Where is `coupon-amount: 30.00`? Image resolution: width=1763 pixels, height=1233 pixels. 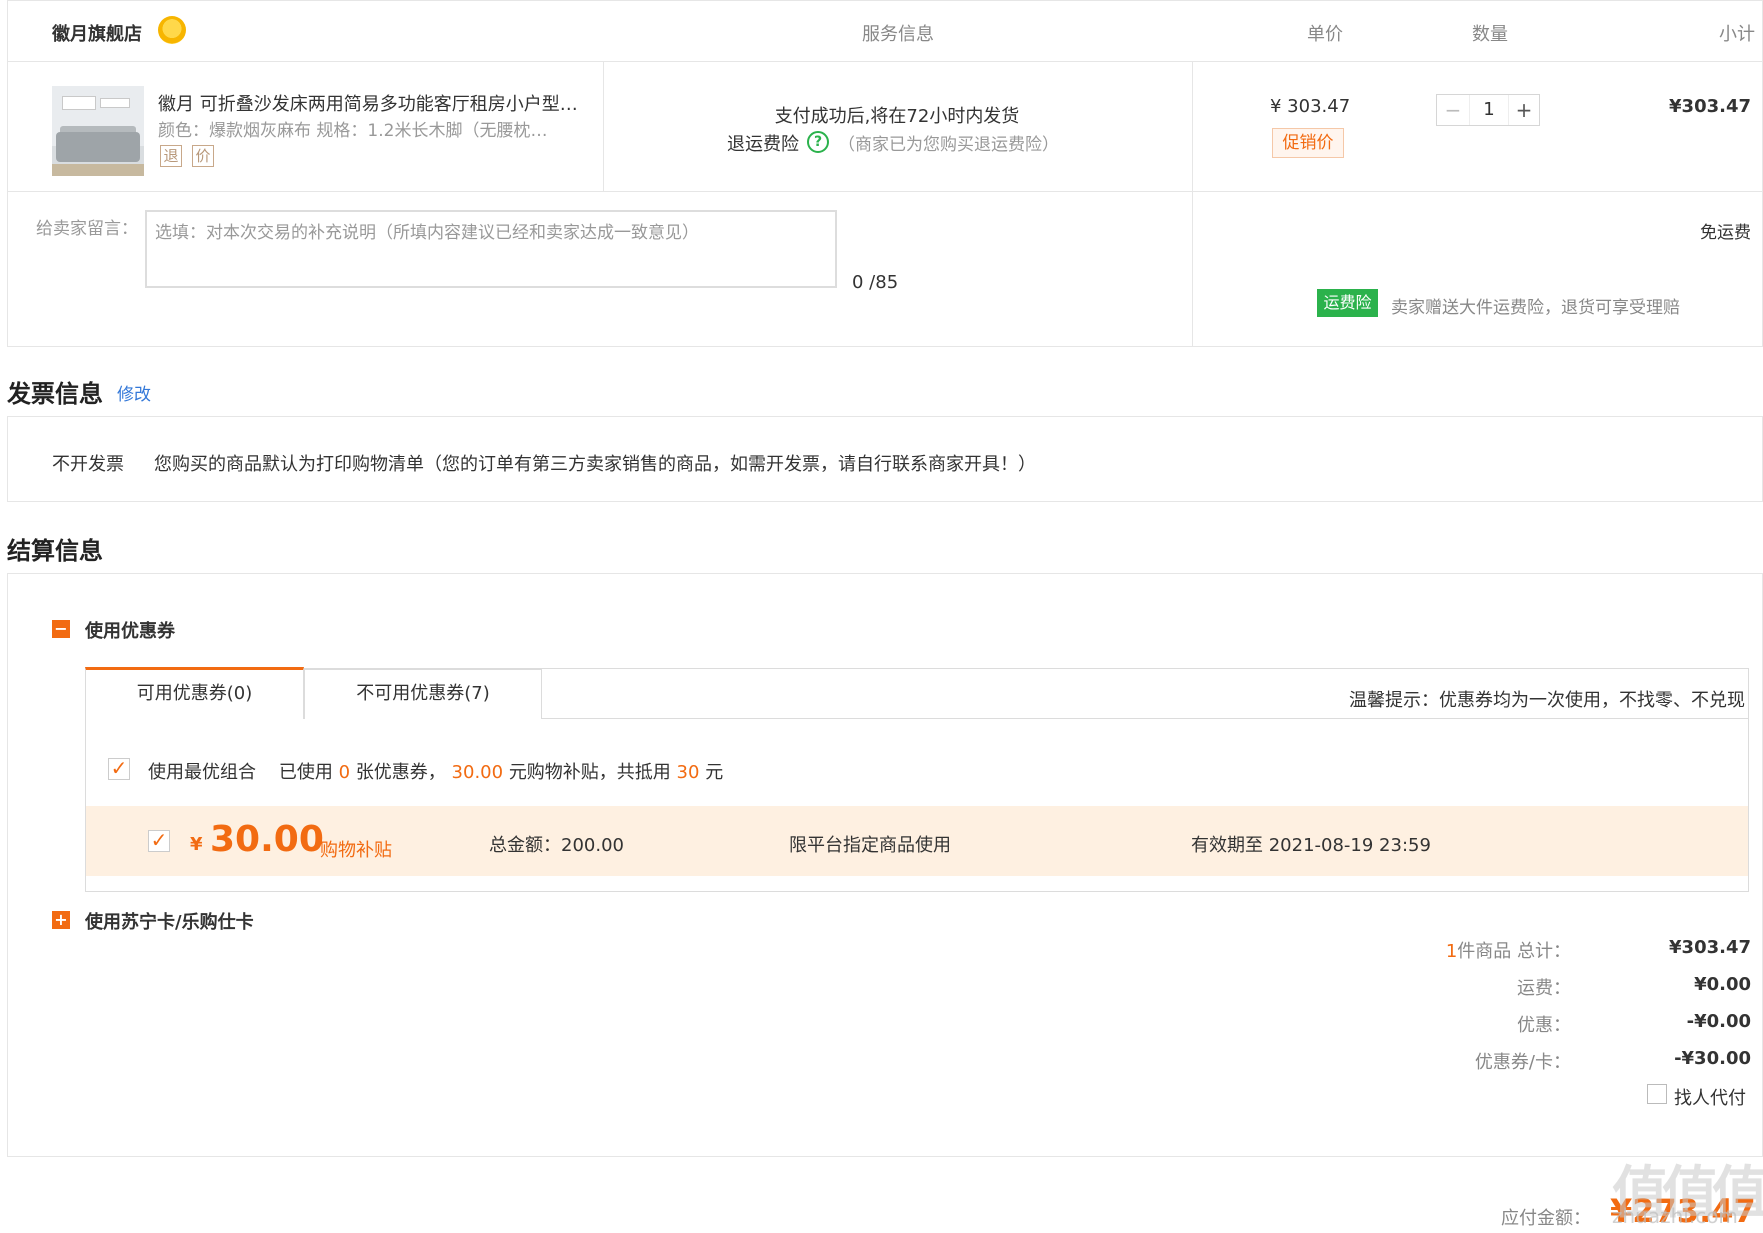
coupon-amount: 30.00 is located at coordinates (267, 839).